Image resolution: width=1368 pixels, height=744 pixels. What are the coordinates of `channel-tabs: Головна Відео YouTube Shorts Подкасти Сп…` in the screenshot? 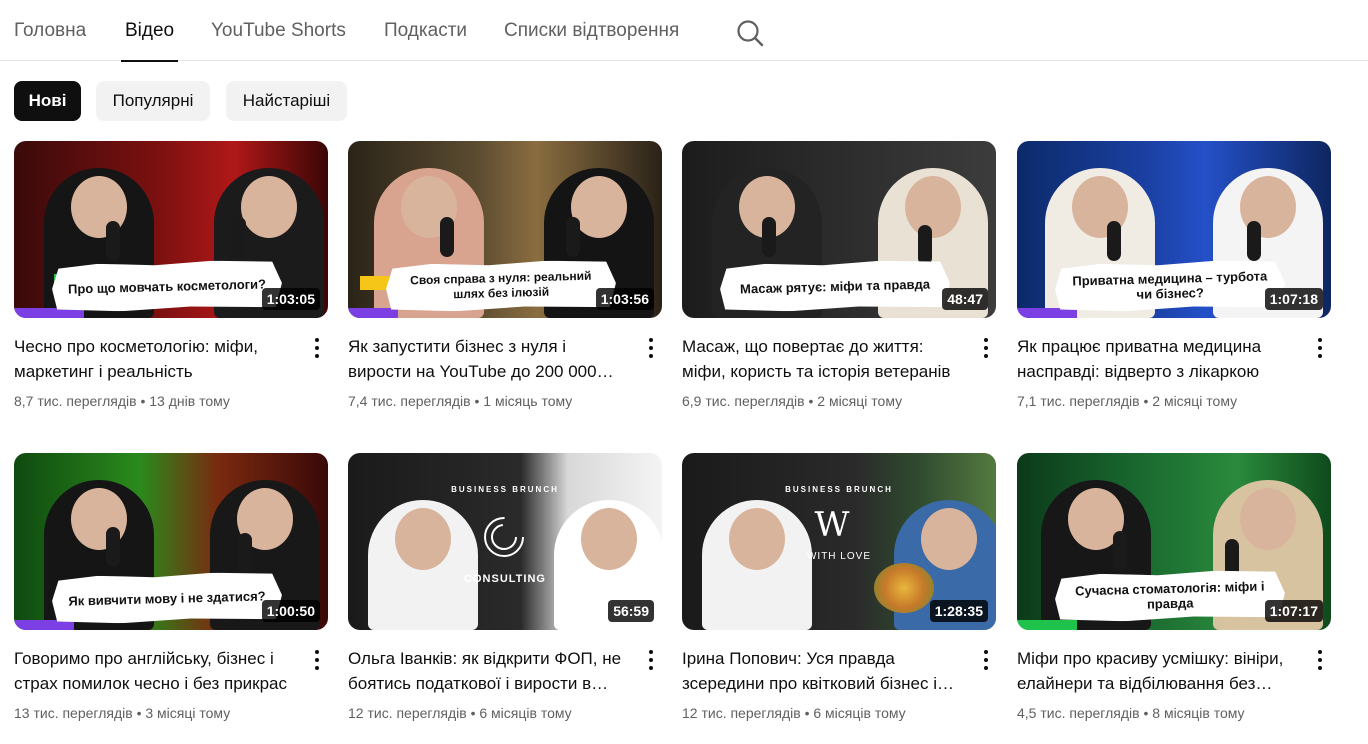 It's located at (684, 31).